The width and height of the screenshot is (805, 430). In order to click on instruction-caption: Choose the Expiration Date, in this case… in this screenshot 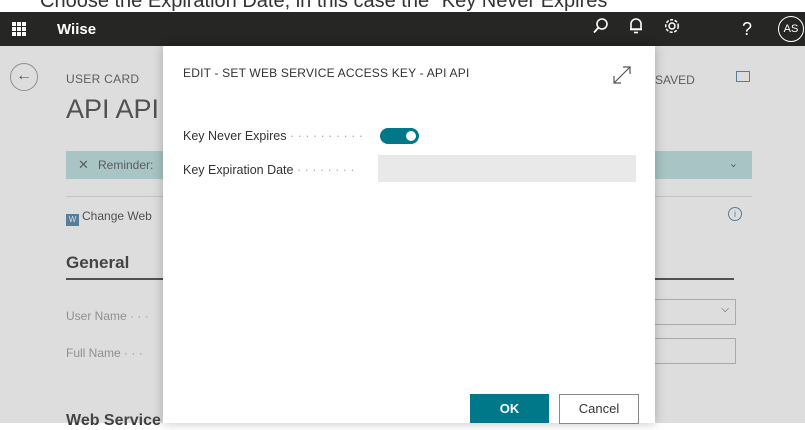, I will do `click(402, 6)`.